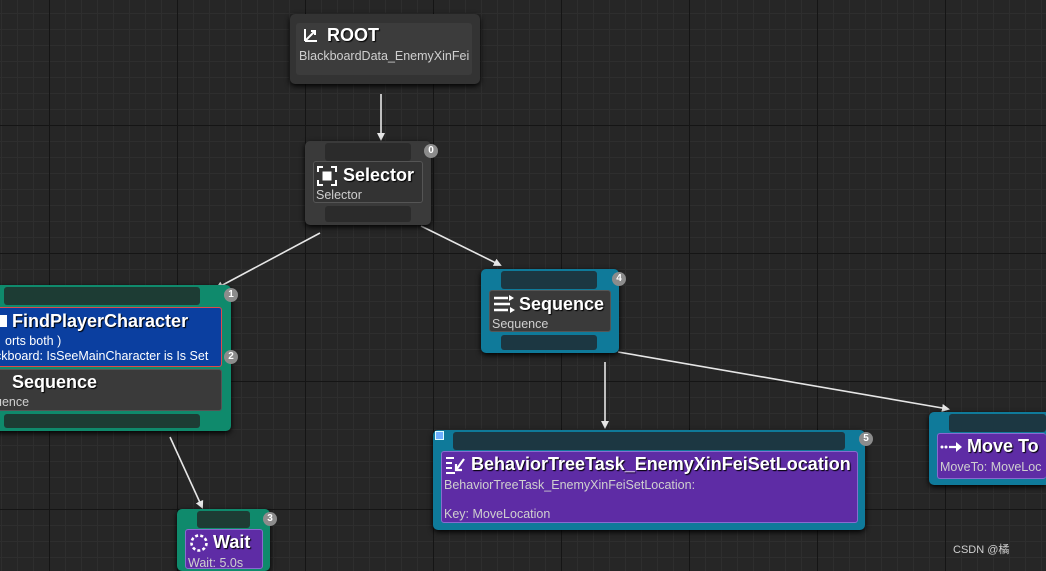  Describe the element at coordinates (186, 472) in the screenshot. I see `wire-find-wait` at that location.